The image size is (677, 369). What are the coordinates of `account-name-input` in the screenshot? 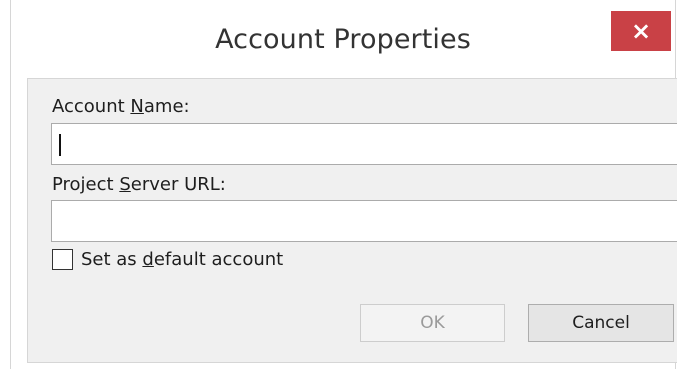 It's located at (364, 144).